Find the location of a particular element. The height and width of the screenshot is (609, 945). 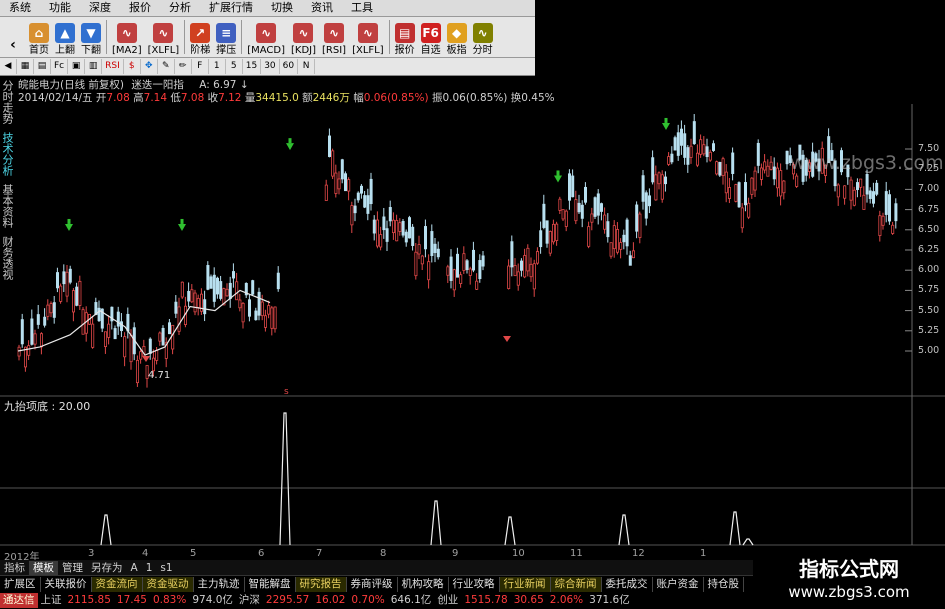

chart-tool-2: ▤ is located at coordinates (42, 66).